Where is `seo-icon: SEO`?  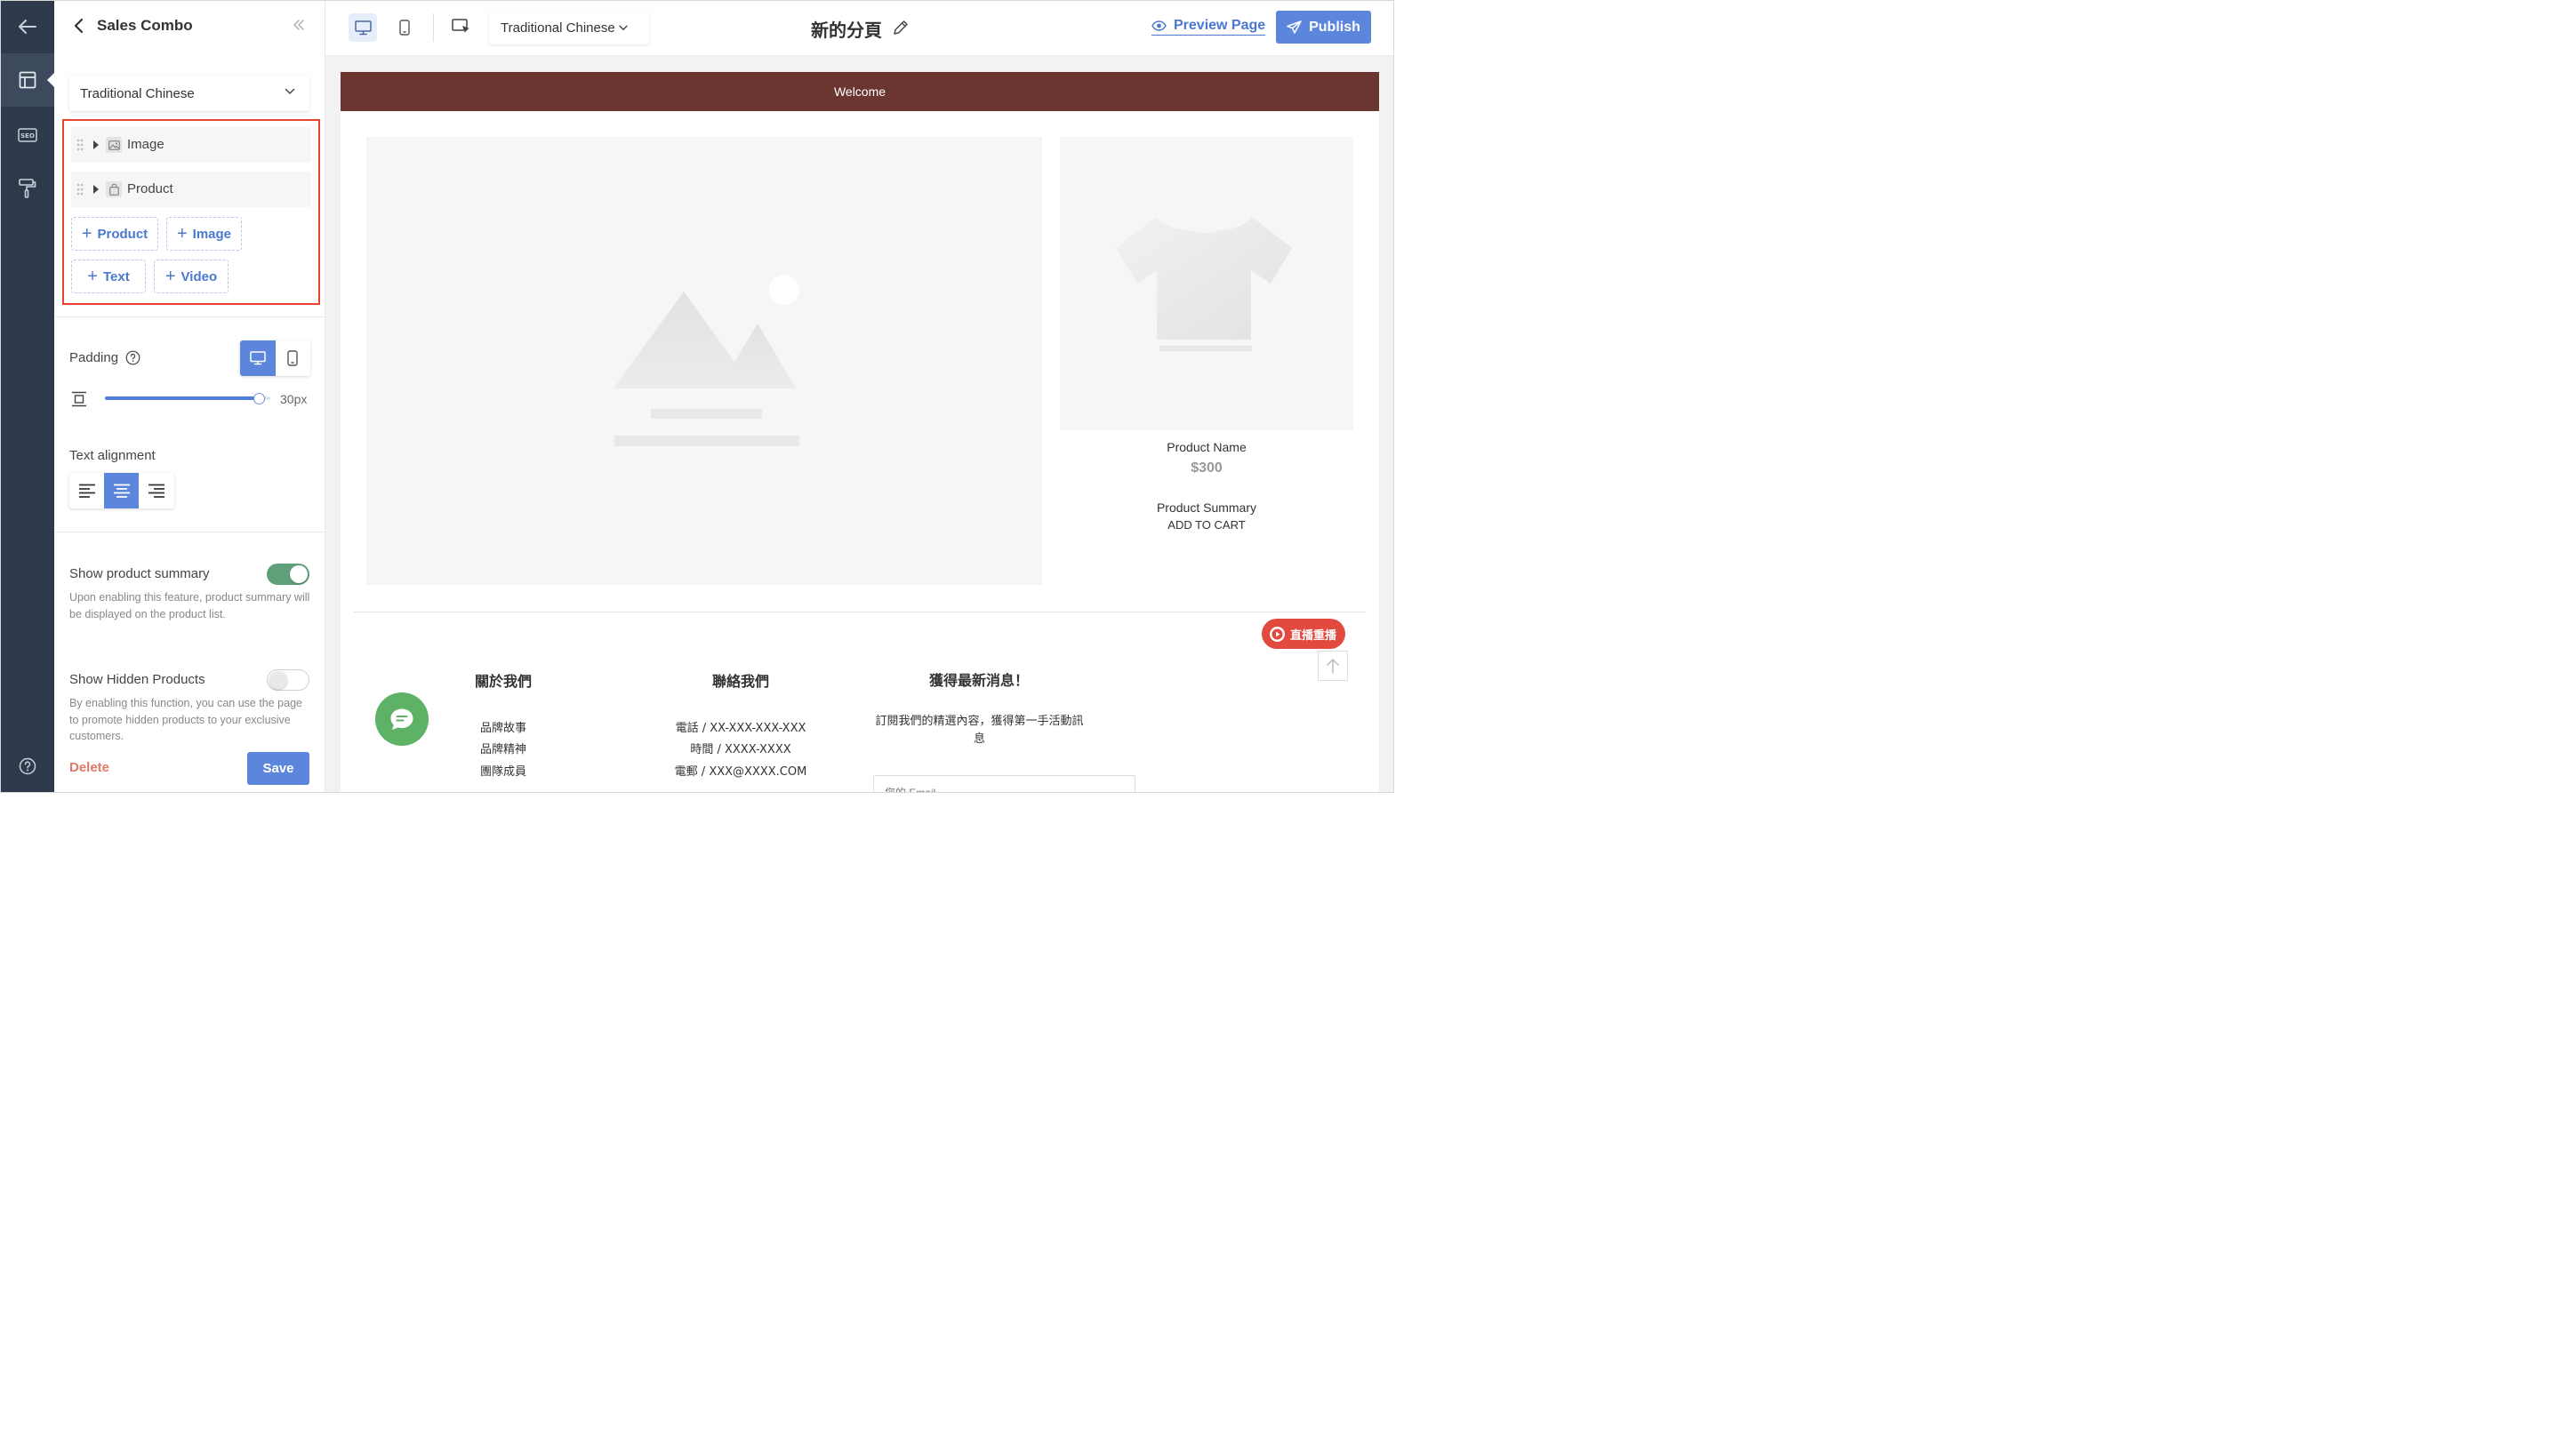 seo-icon: SEO is located at coordinates (27, 135).